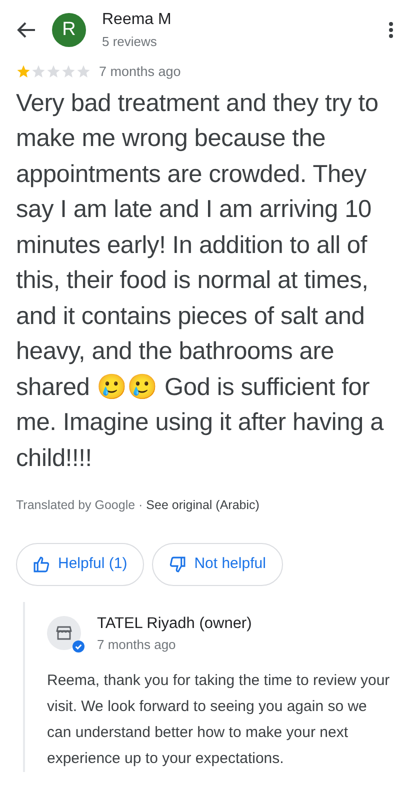 The height and width of the screenshot is (800, 410). What do you see at coordinates (177, 564) in the screenshot?
I see `thumbs-down-icon` at bounding box center [177, 564].